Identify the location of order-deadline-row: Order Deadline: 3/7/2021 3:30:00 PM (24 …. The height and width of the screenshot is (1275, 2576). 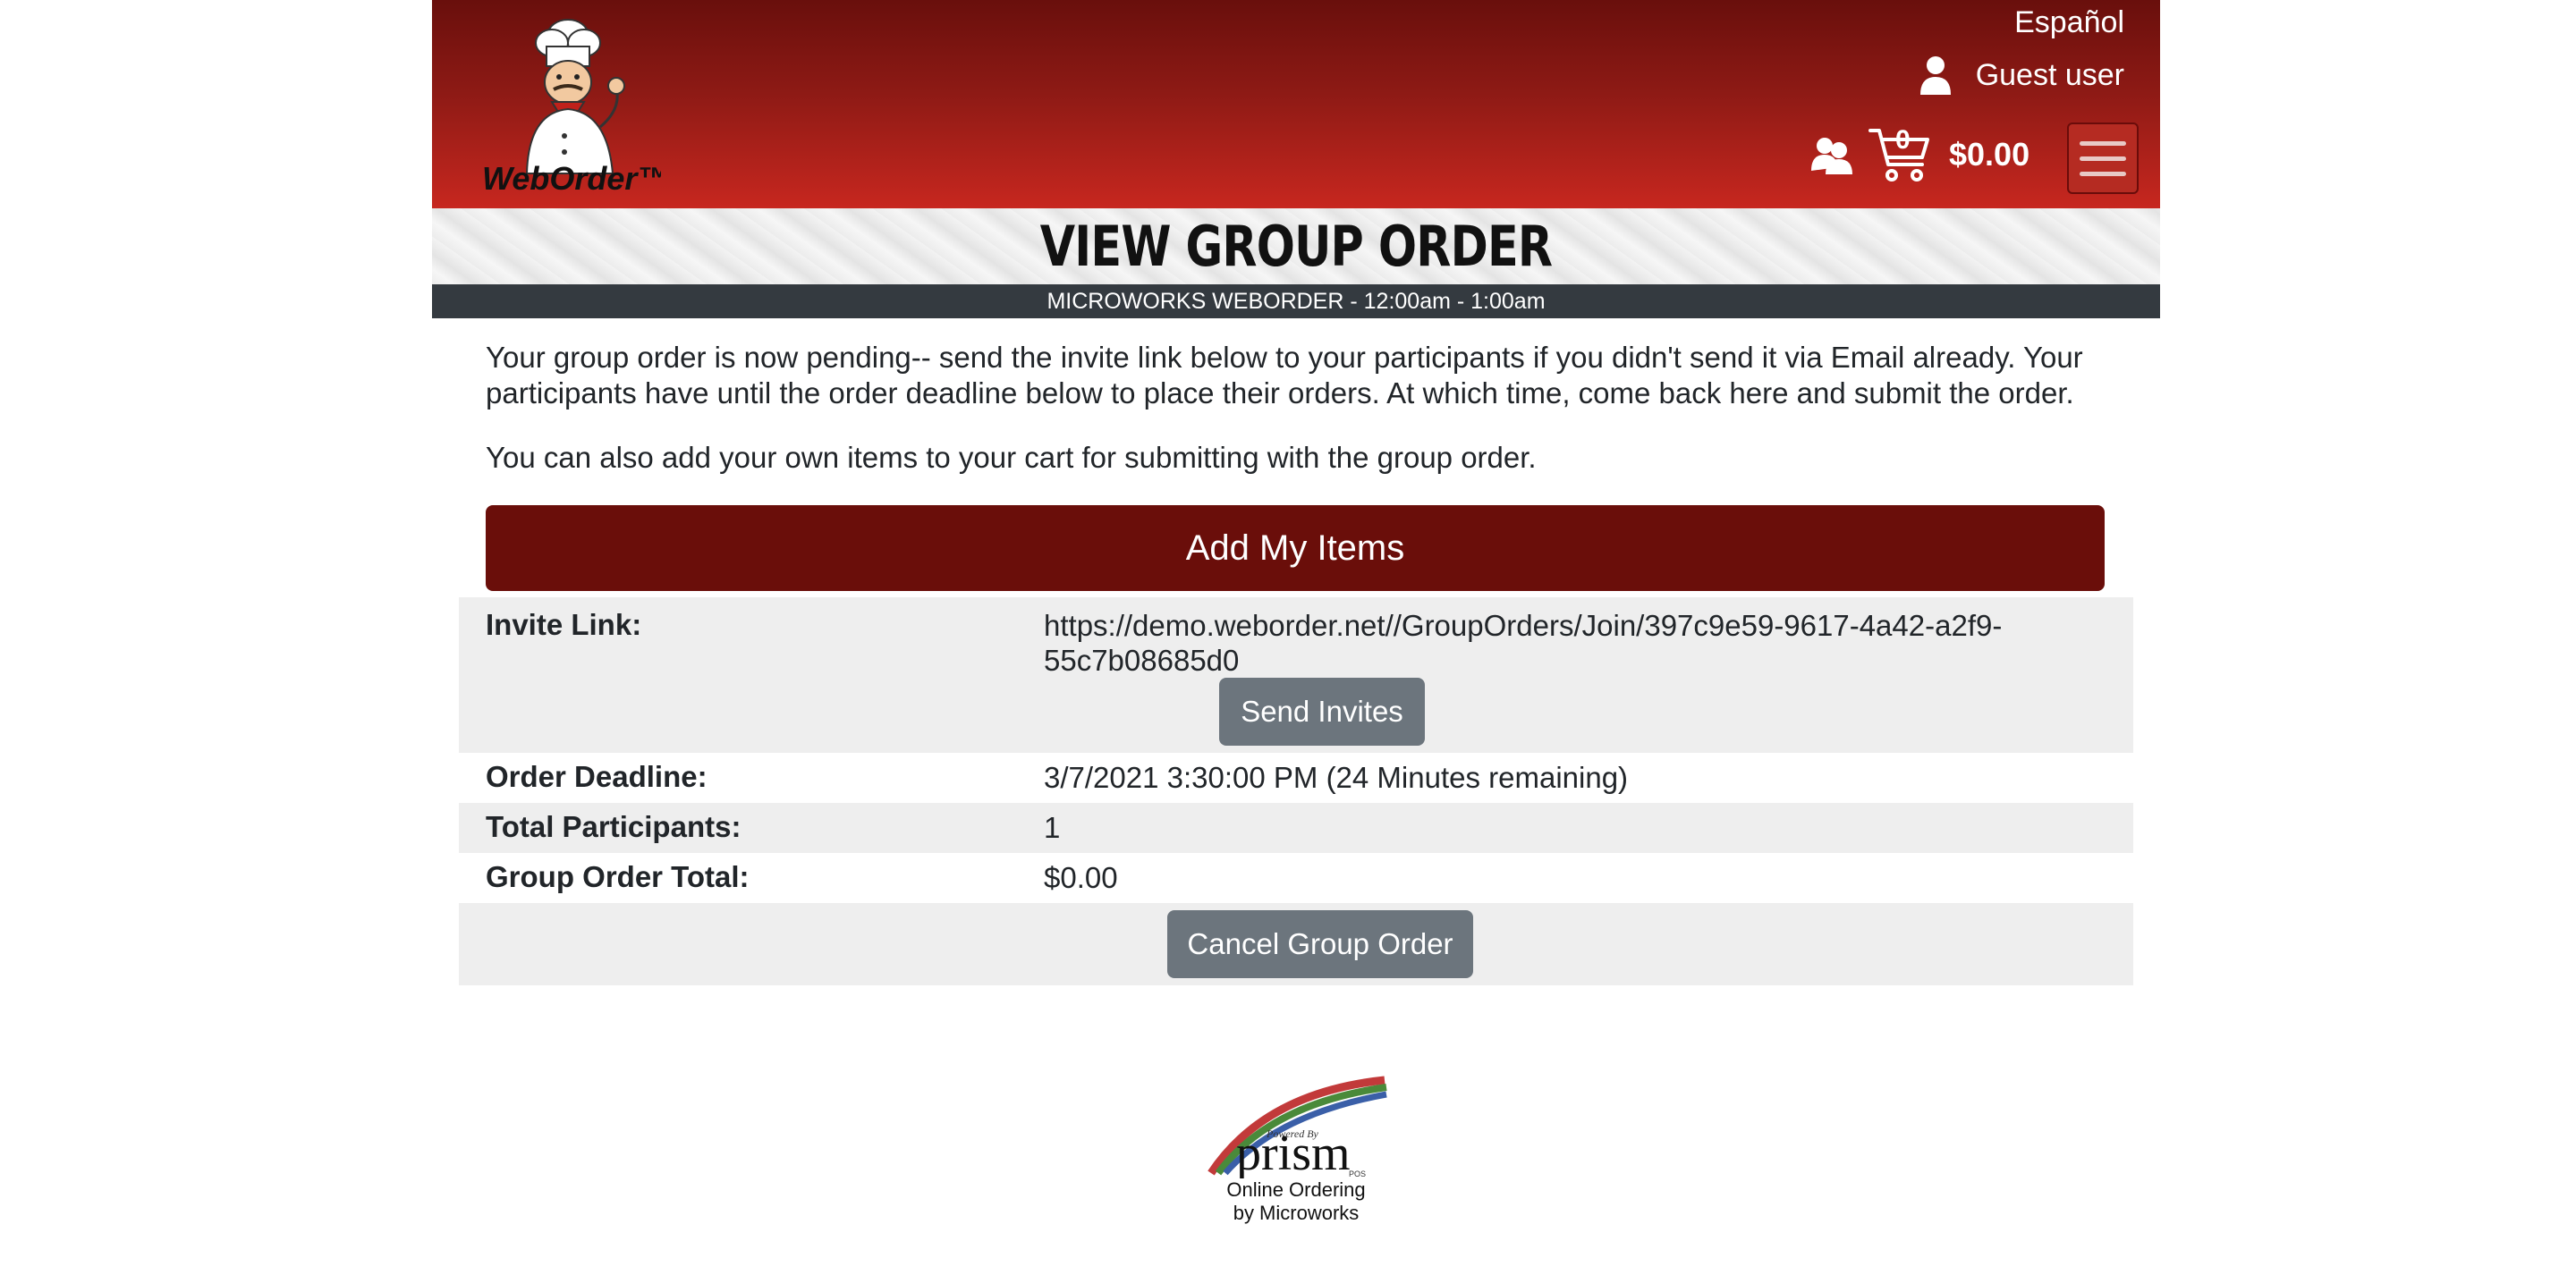
(1296, 778).